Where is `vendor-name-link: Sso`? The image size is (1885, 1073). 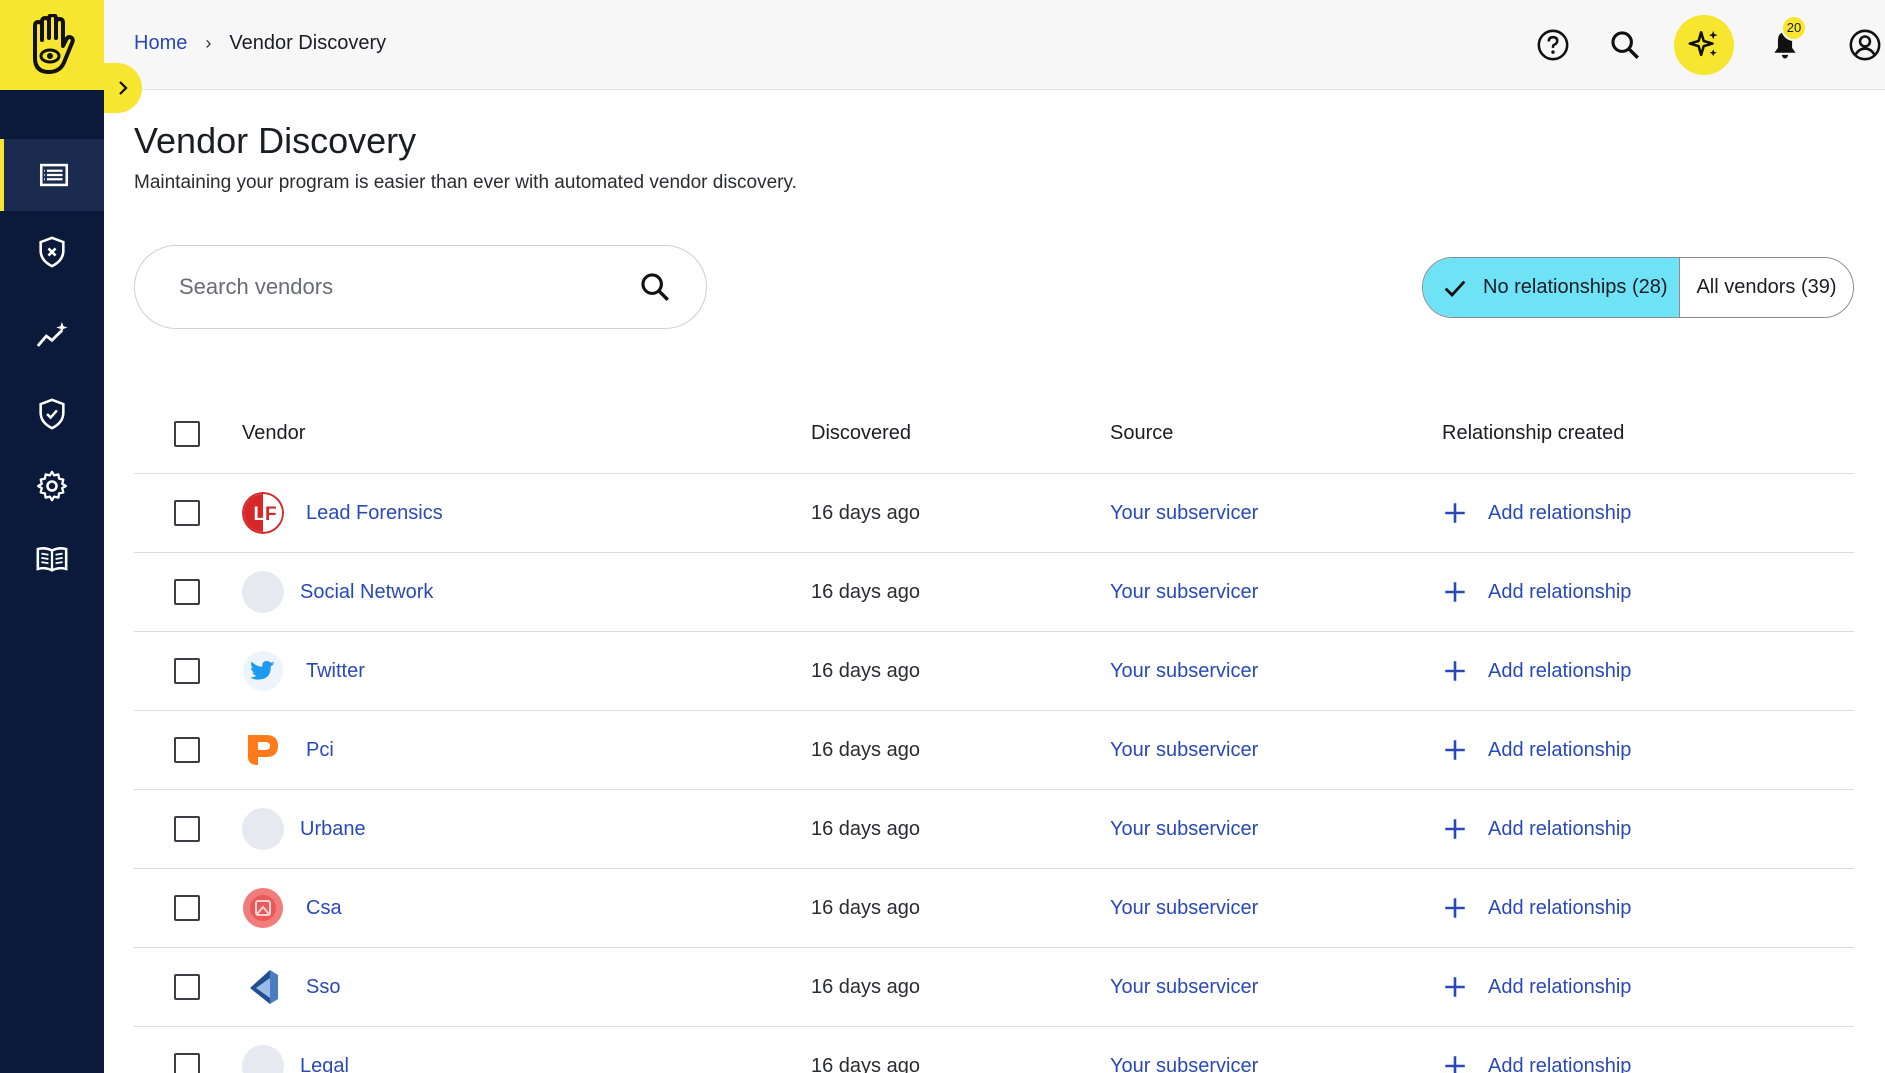 vendor-name-link: Sso is located at coordinates (323, 987).